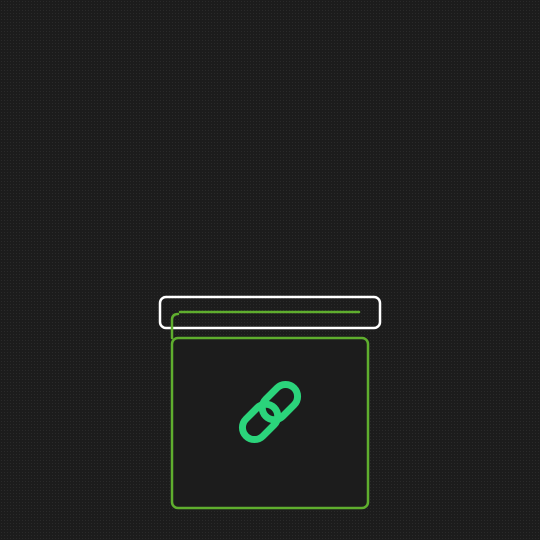  I want to click on card-back-edge, so click(175, 326).